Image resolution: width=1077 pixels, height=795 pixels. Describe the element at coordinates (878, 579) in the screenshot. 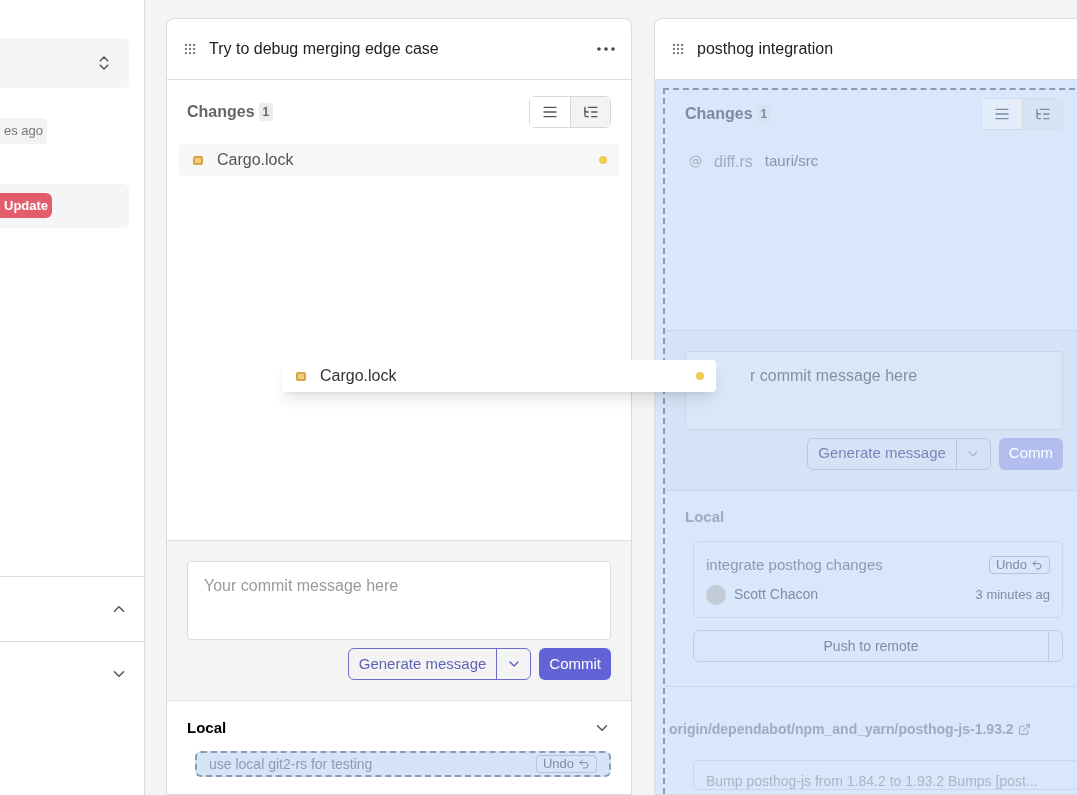

I see `commit-card: integrate posthog changes Undo Scott Chacon 3 minutes ag` at that location.